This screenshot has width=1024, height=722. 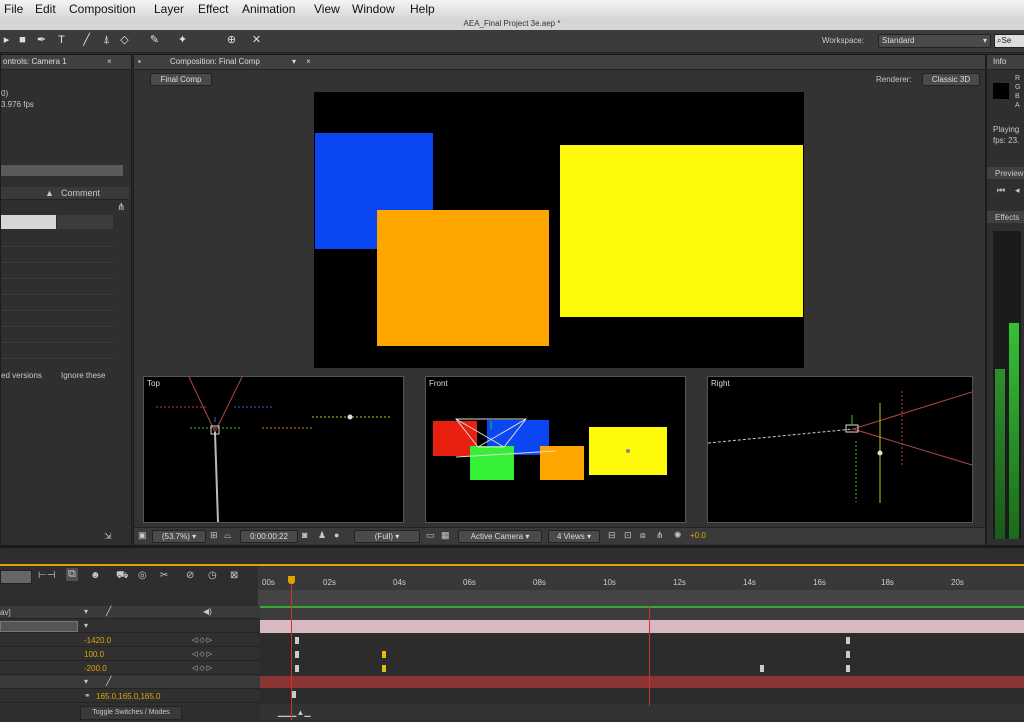 I want to click on scale-track, so click(x=642, y=696).